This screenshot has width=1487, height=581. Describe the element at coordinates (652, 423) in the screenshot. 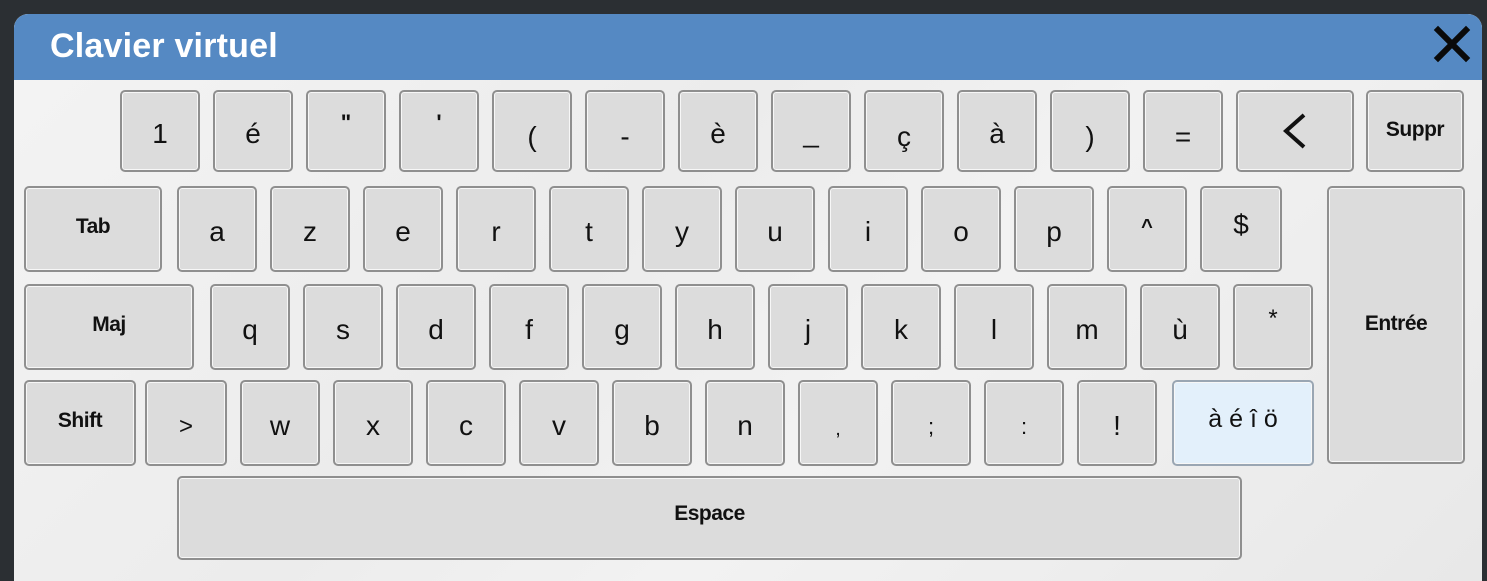

I see `key-b: b` at that location.